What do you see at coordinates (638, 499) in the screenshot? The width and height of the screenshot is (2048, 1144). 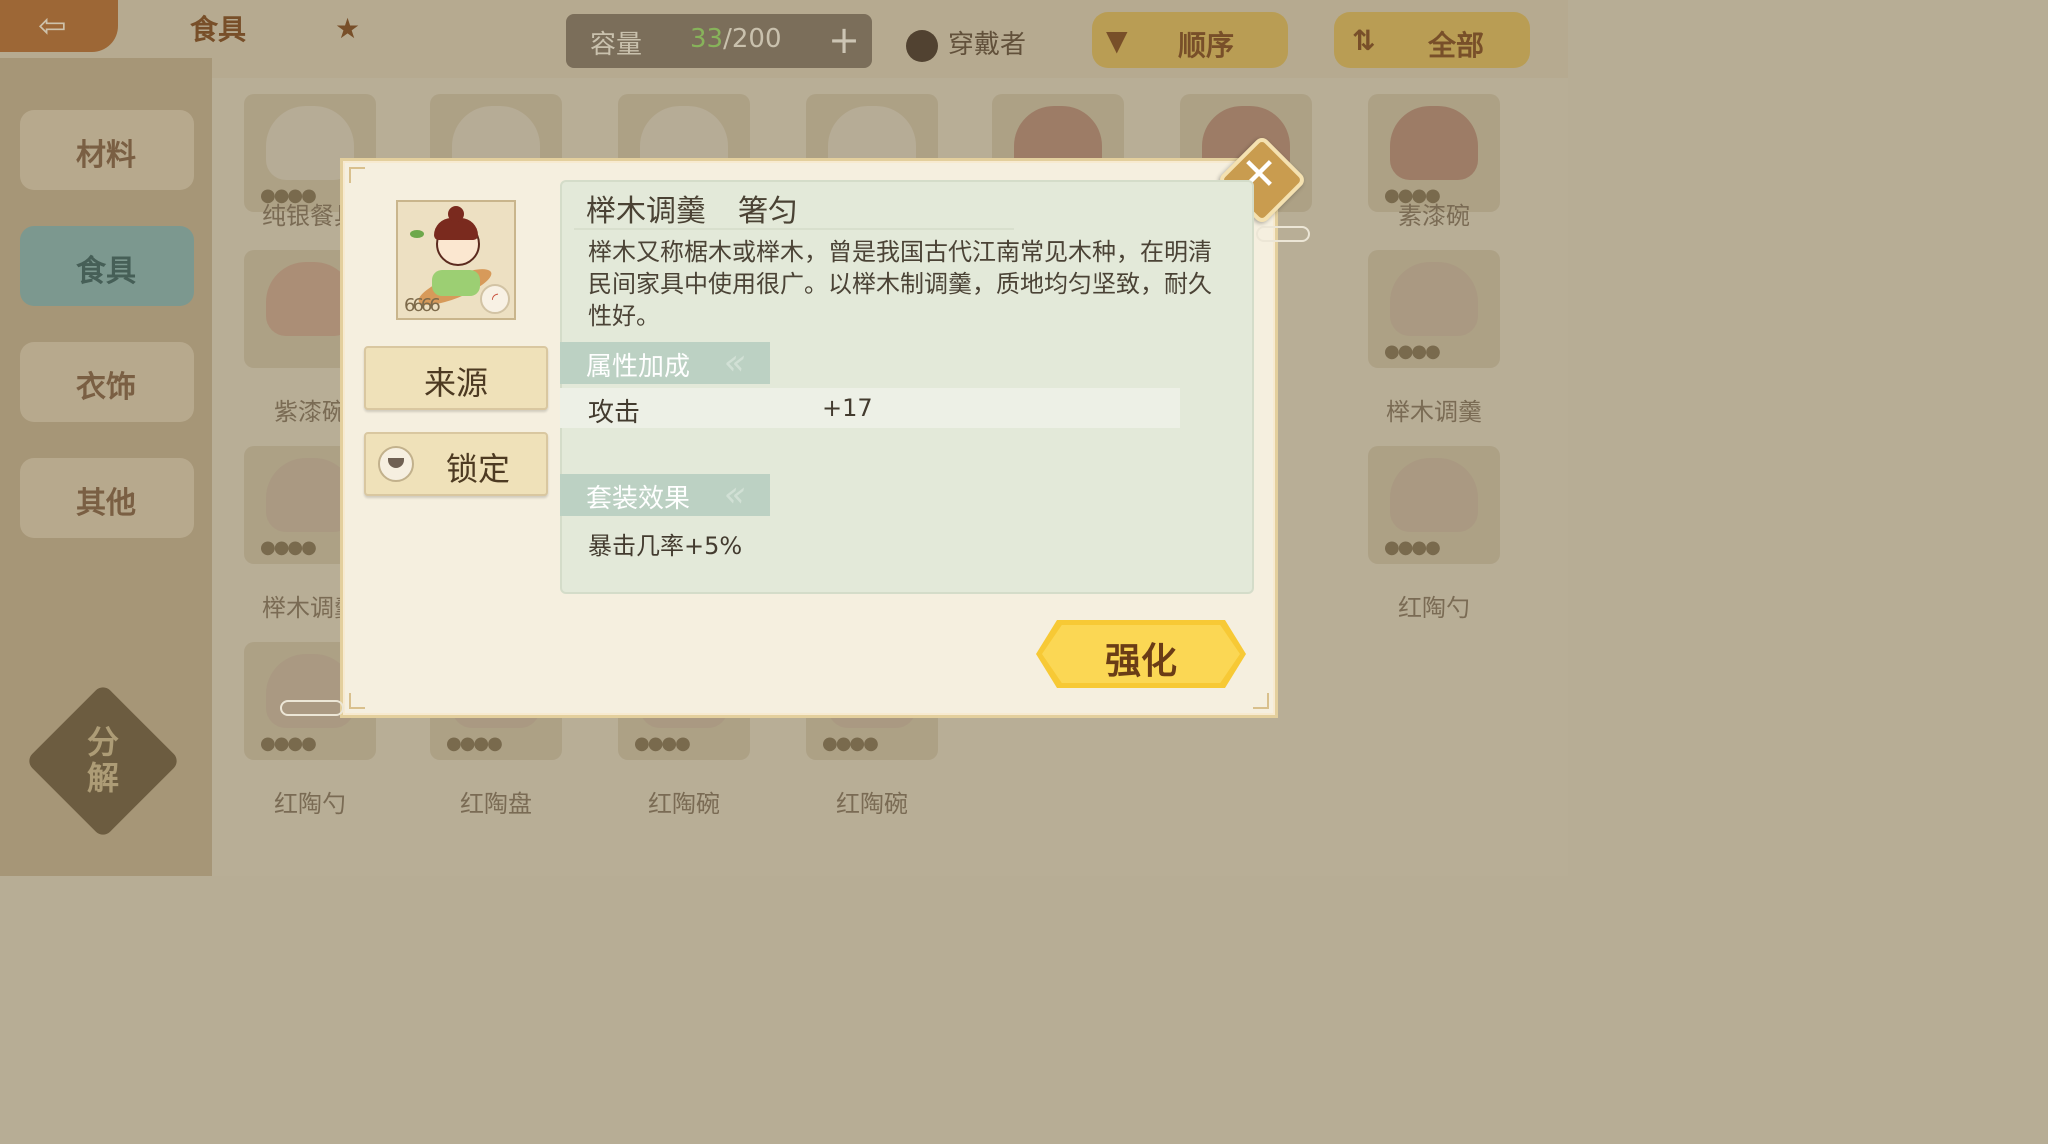 I see `set-effect-title: 套装效果` at bounding box center [638, 499].